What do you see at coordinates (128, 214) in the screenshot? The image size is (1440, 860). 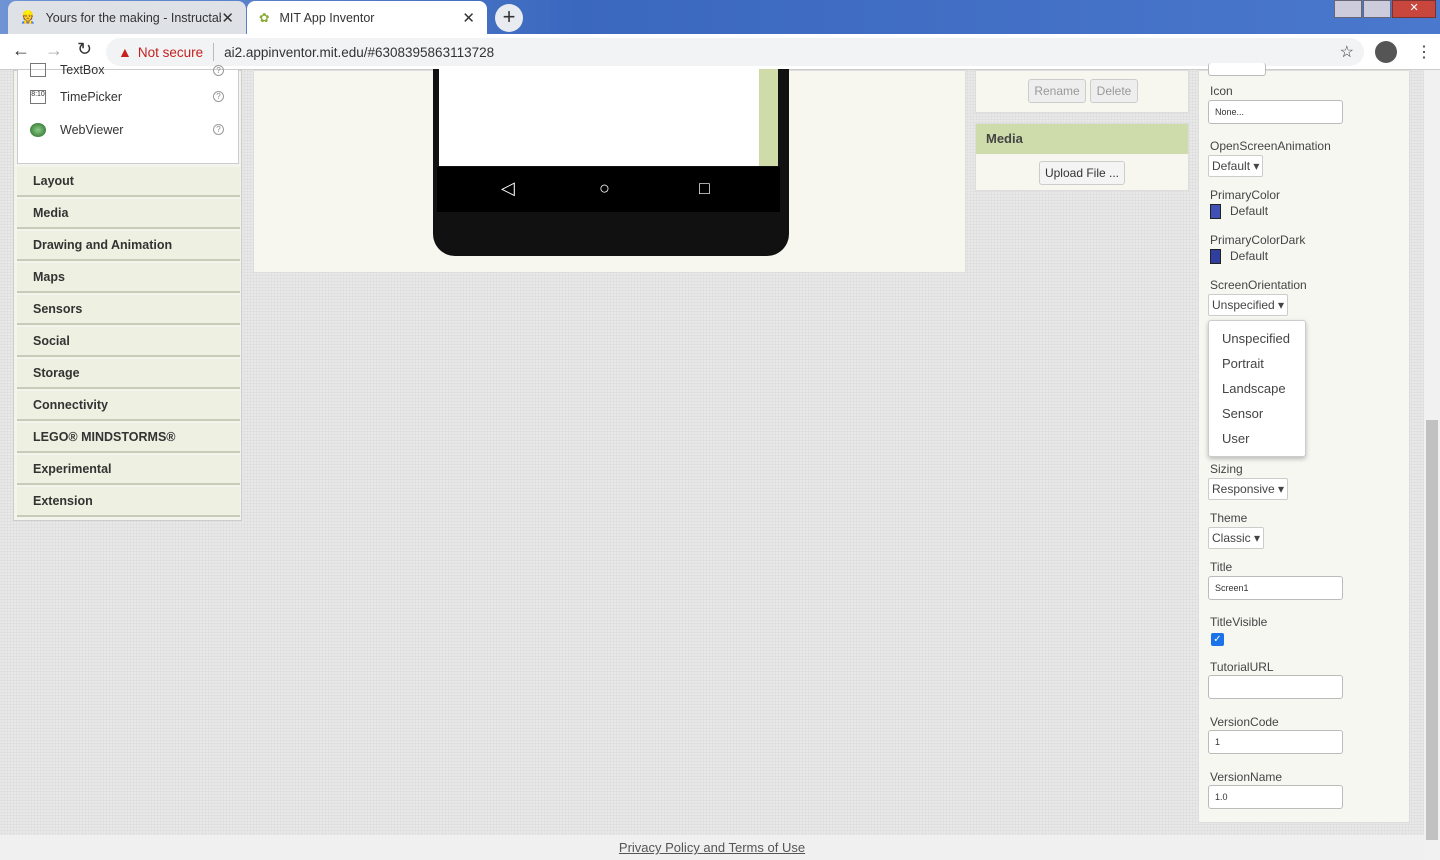 I see `palette-category: Media` at bounding box center [128, 214].